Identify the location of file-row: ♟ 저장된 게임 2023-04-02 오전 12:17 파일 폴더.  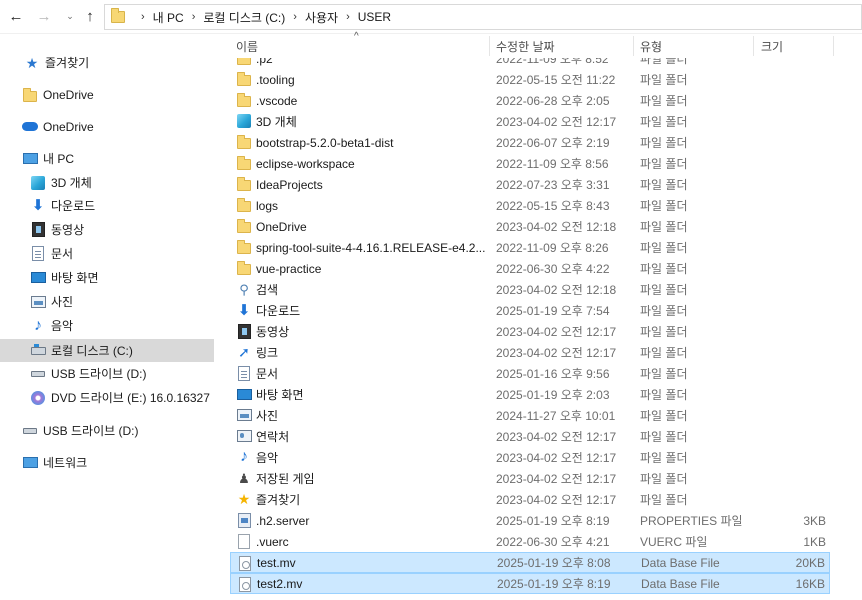
(530, 478).